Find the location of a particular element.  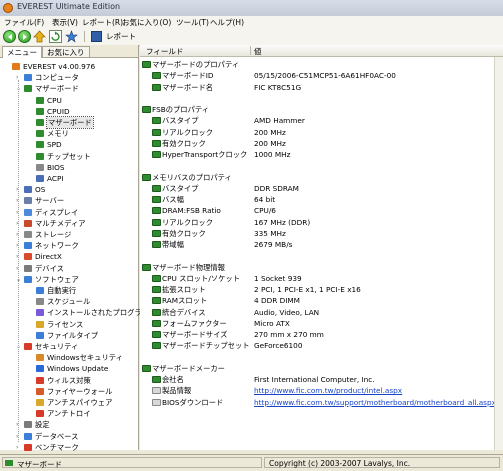

property-row: バスタイプ DDR SDRAM is located at coordinates (321, 188).